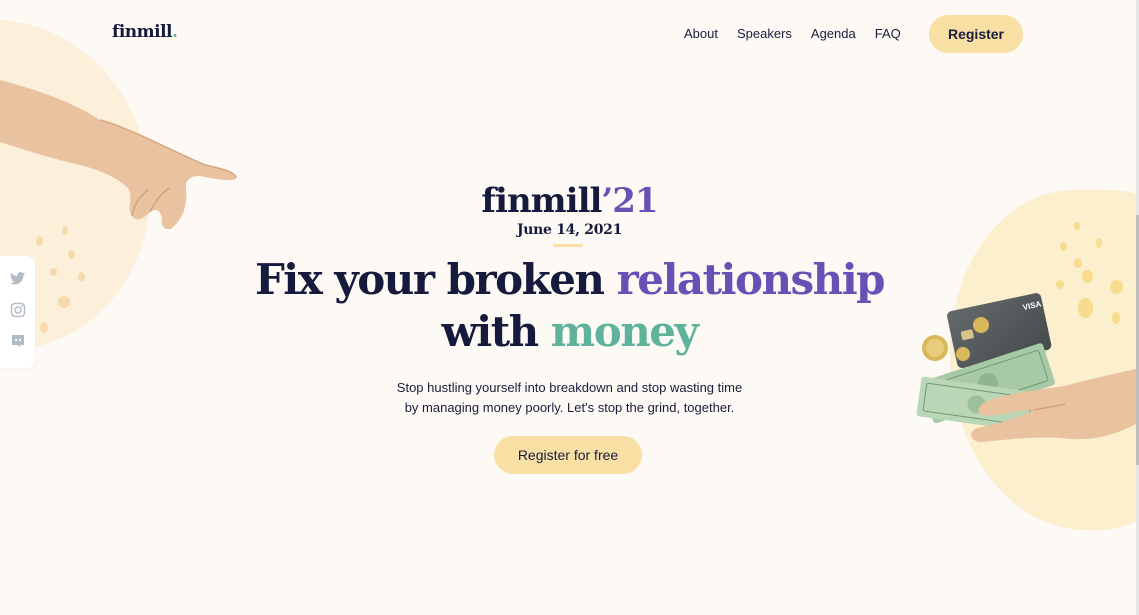 This screenshot has height=615, width=1139. I want to click on headline-highlight-relationship: relationship, so click(751, 279).